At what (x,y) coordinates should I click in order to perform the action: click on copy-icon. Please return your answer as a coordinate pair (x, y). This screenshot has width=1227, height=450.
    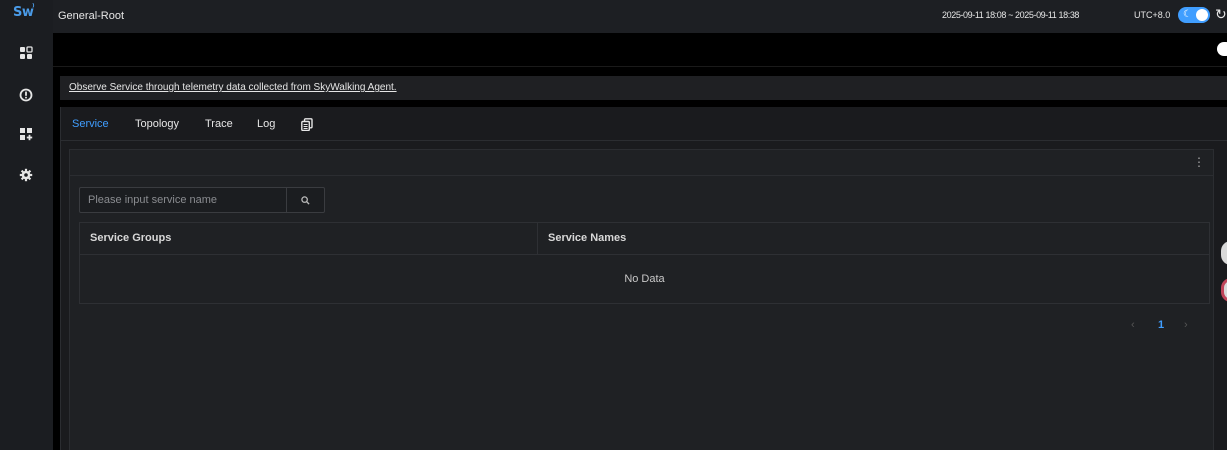
    Looking at the image, I should click on (307, 125).